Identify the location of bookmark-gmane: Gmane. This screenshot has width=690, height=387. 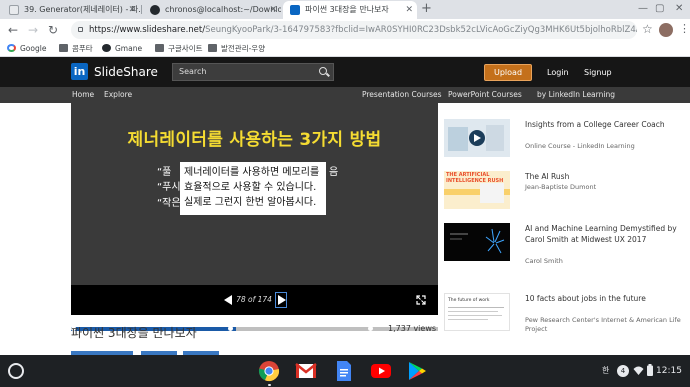
(122, 49).